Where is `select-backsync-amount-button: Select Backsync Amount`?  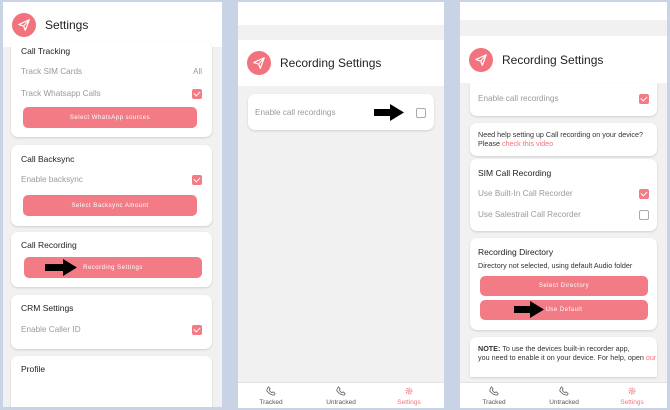 select-backsync-amount-button: Select Backsync Amount is located at coordinates (110, 205).